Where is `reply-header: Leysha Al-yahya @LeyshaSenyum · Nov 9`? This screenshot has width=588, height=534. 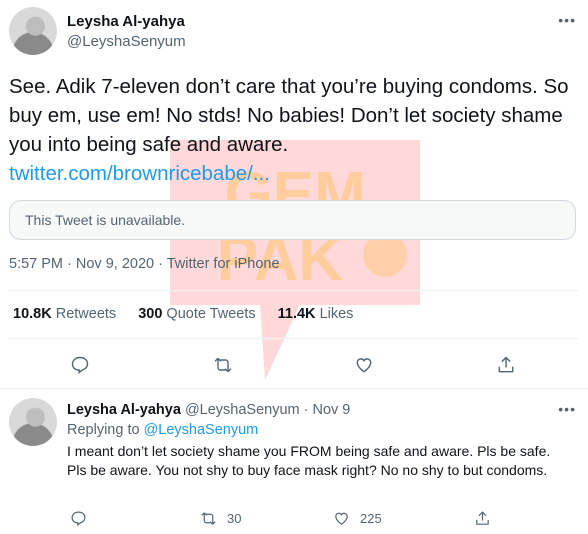
reply-header: Leysha Al-yahya @LeyshaSenyum · Nov 9 is located at coordinates (208, 410).